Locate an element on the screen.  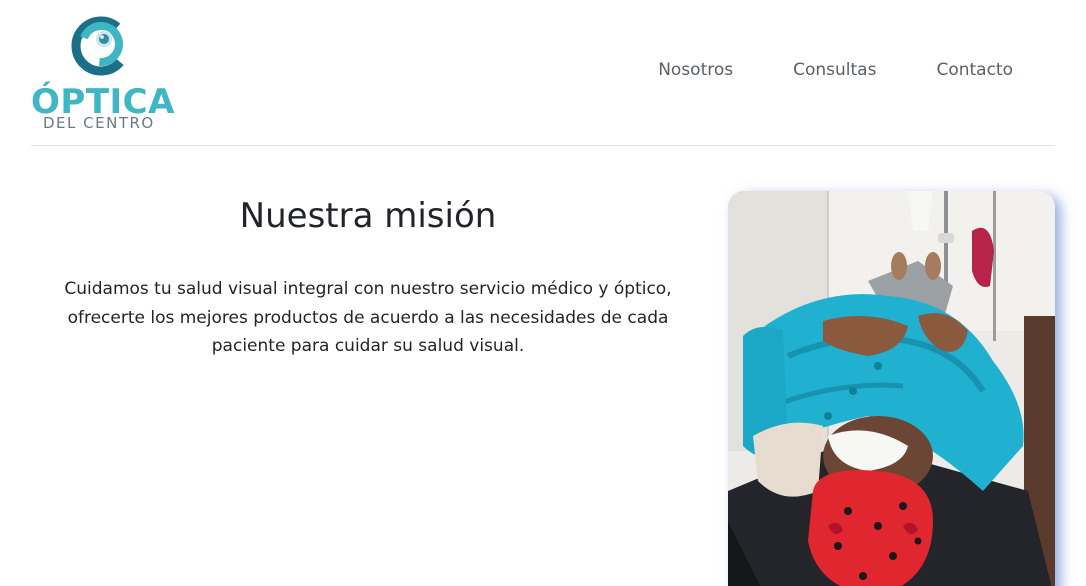
nav-link-nosotros: Nosotros is located at coordinates (695, 70).